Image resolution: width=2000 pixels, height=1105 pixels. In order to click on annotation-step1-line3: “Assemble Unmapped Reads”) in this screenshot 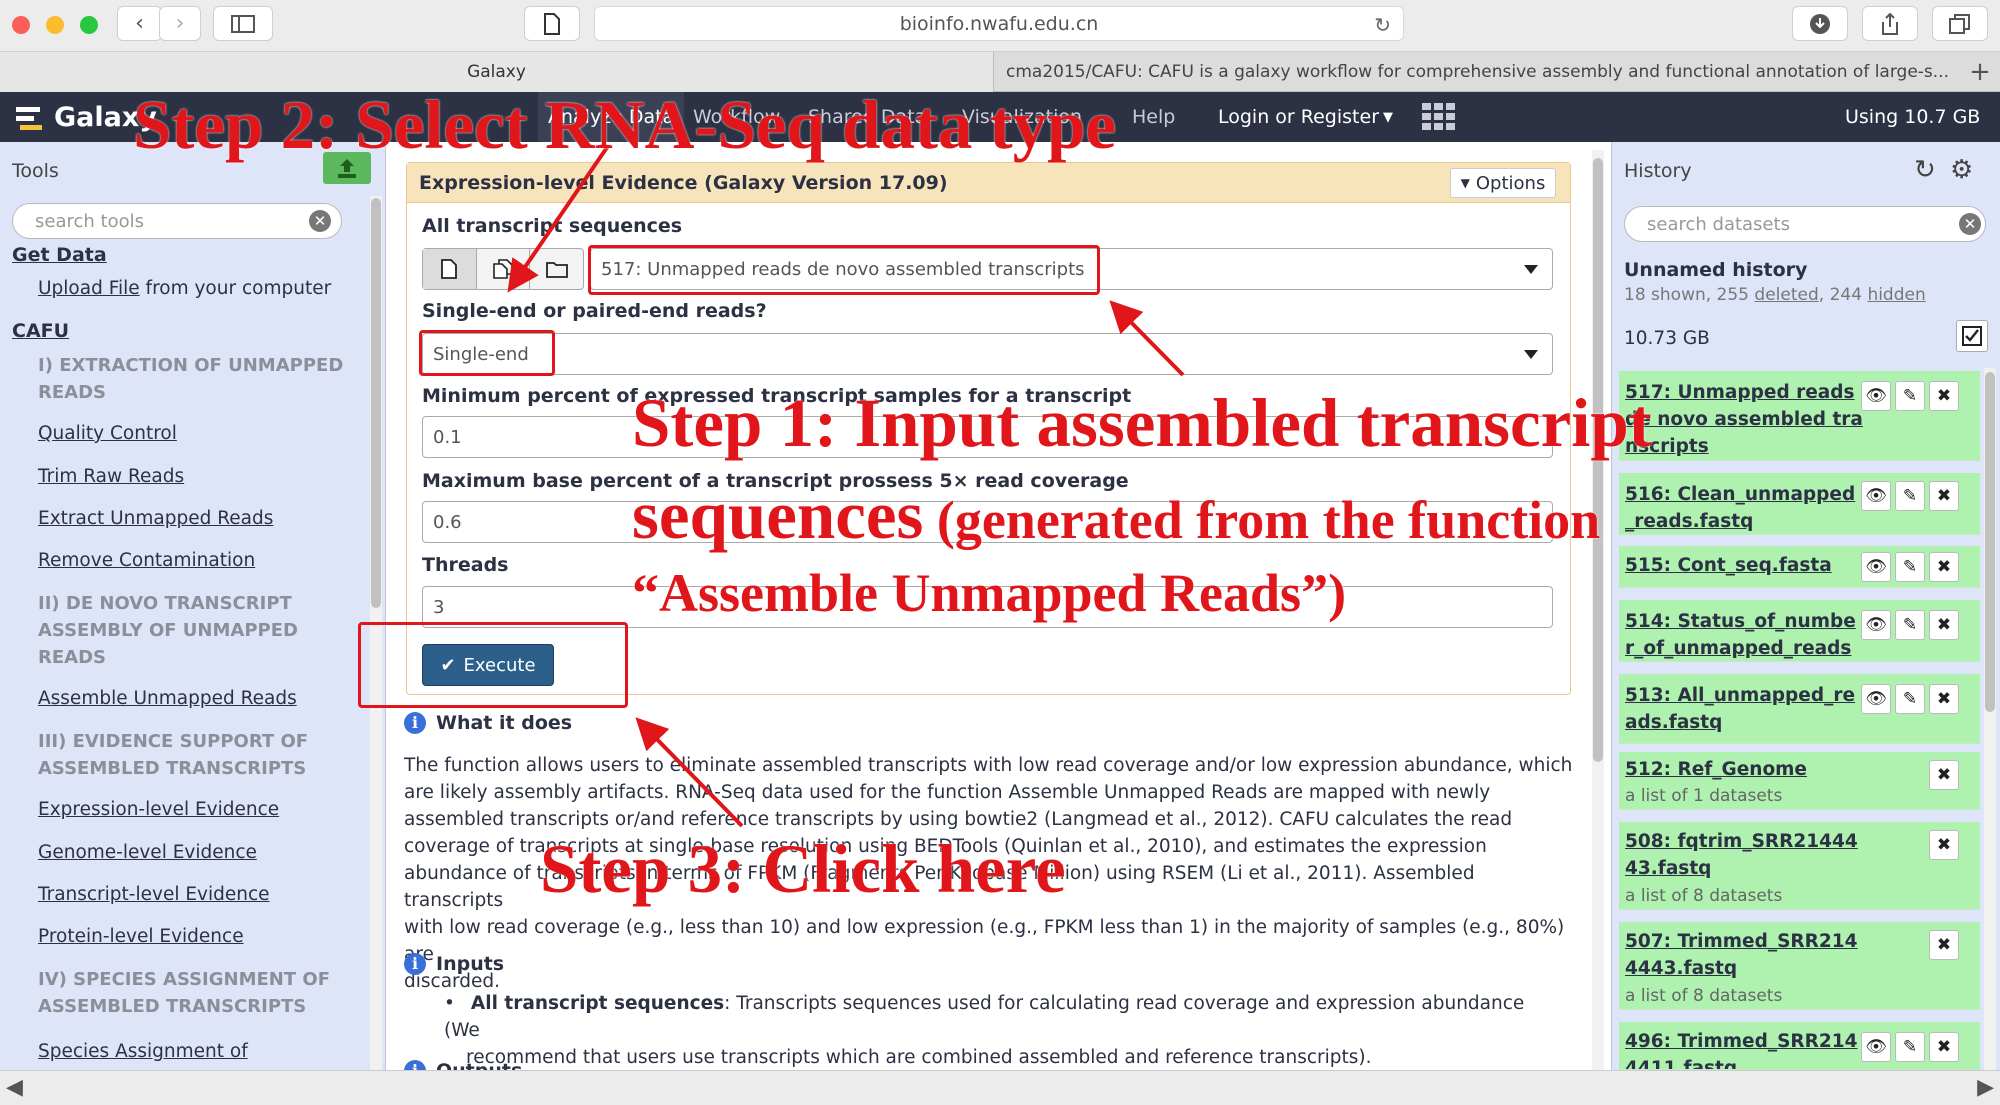, I will do `click(989, 593)`.